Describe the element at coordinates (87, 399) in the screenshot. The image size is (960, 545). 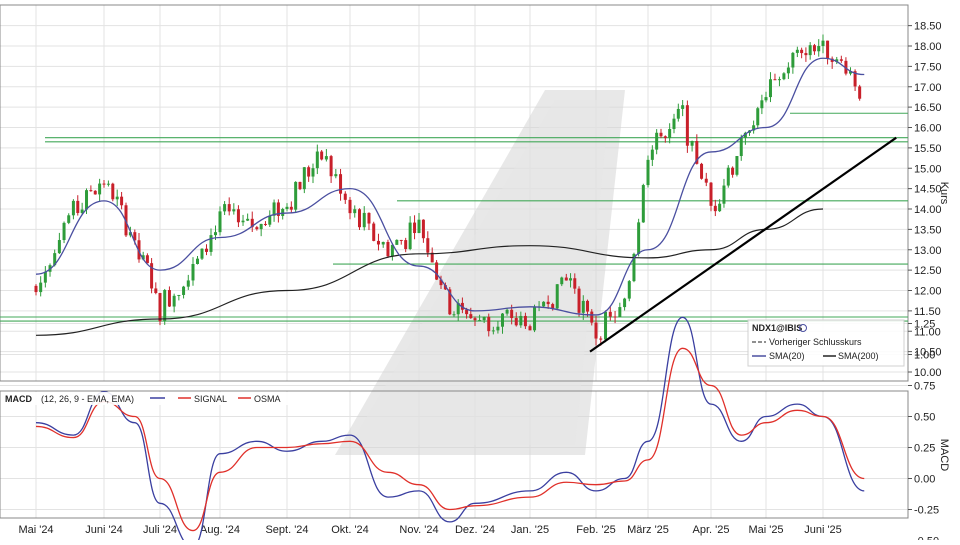
I see `macd-legend-params: (12, 26, 9 - EMA, EMA)` at that location.